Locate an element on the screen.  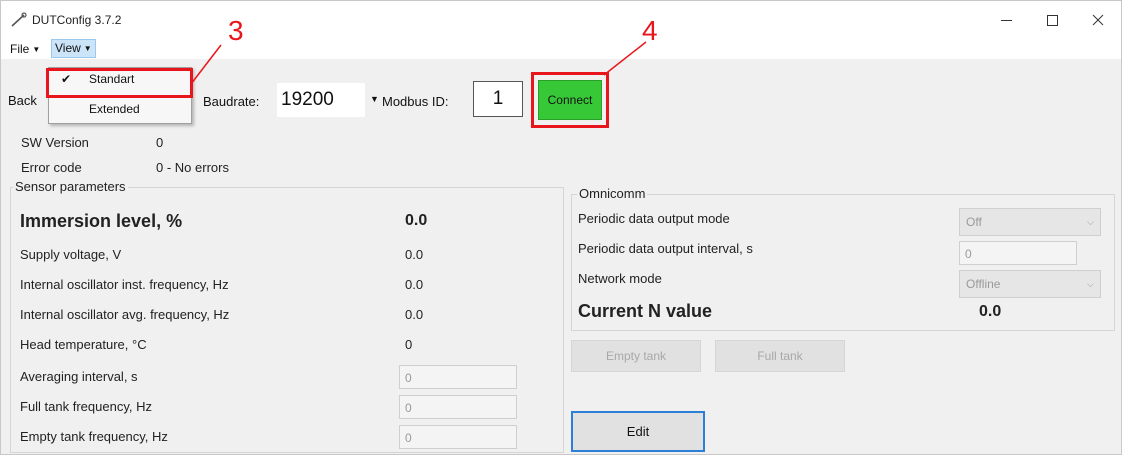
current-n-label: Current N value is located at coordinates (645, 311).